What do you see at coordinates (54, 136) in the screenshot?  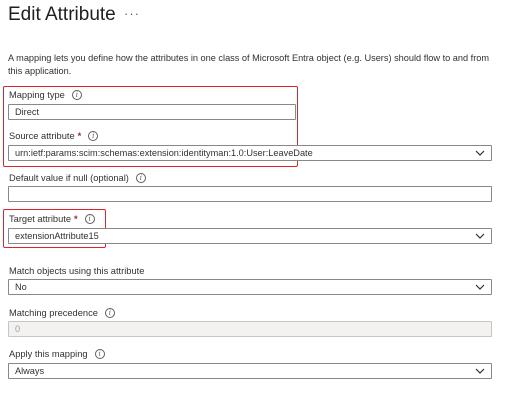 I see `source-attribute-label: Source attribute * i` at bounding box center [54, 136].